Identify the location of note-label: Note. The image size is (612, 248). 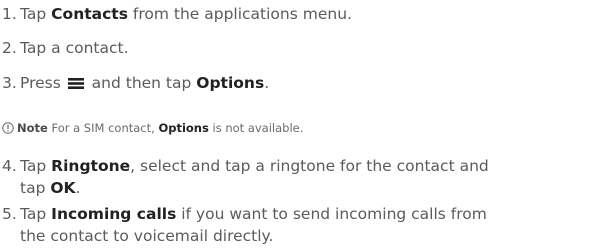
(32, 128).